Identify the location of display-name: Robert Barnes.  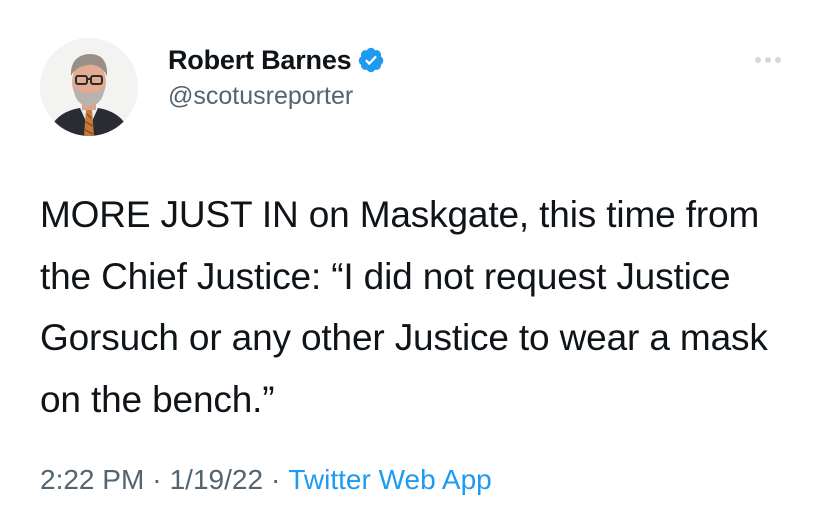
(260, 60).